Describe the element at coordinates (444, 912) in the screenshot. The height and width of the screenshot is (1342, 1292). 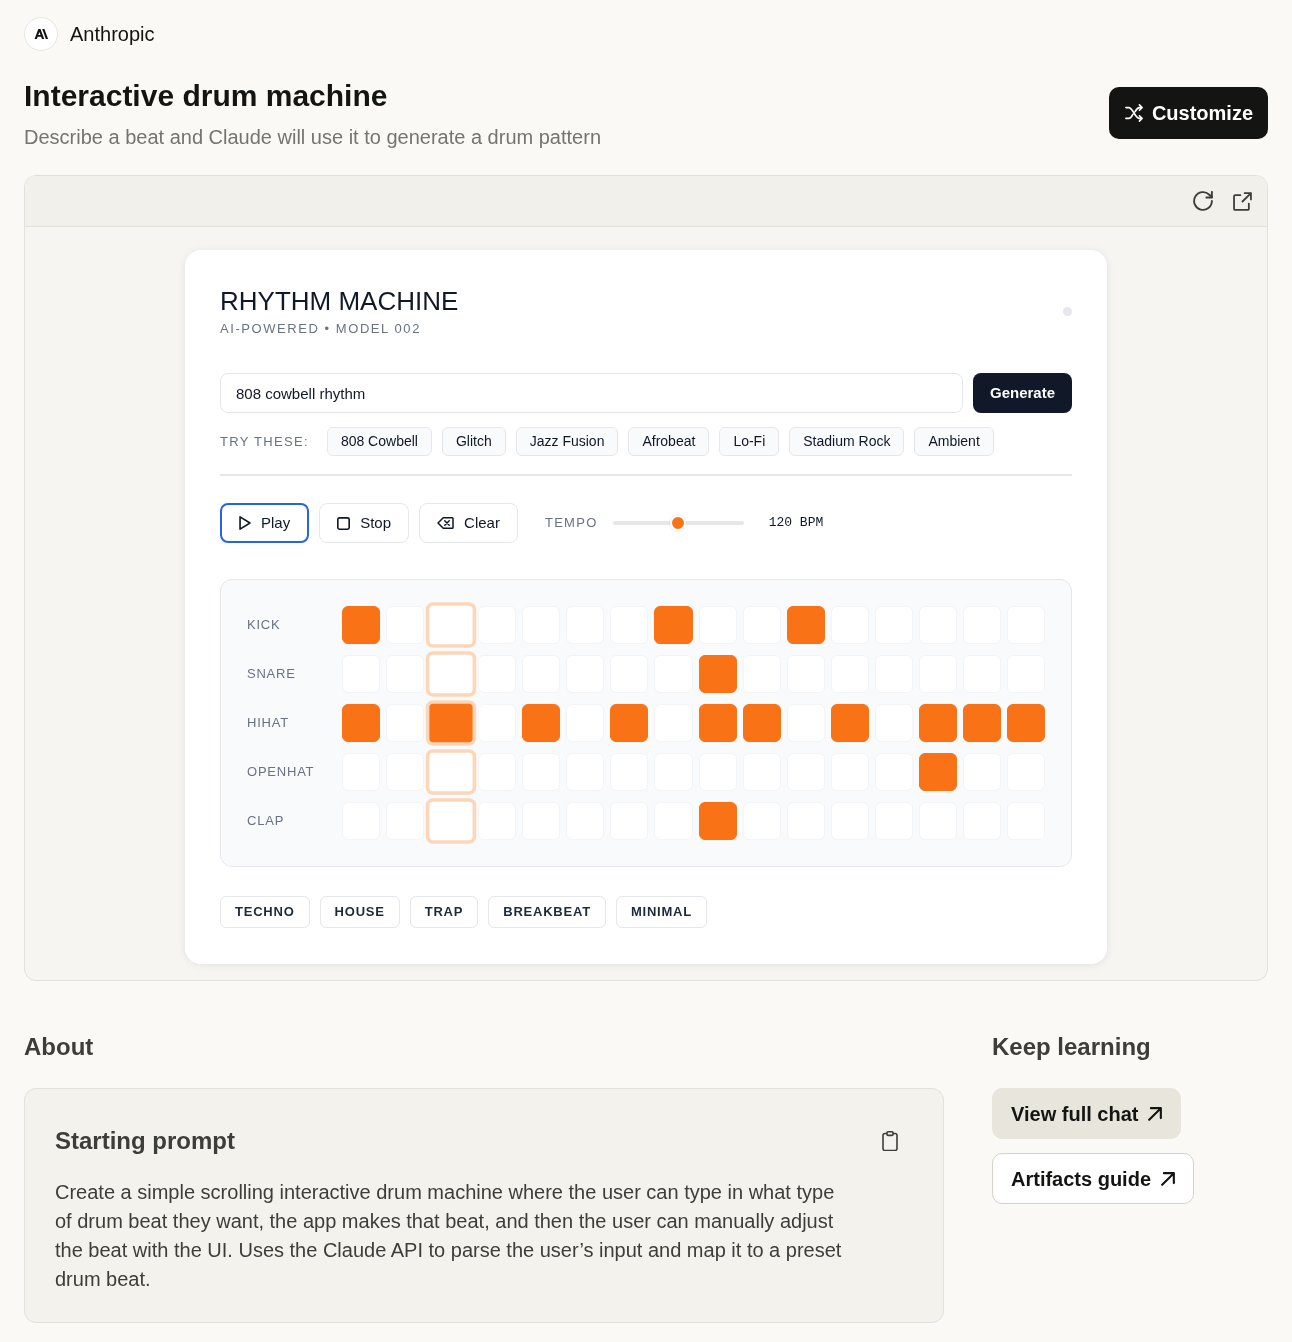
I see `preset-button: TRAP` at that location.